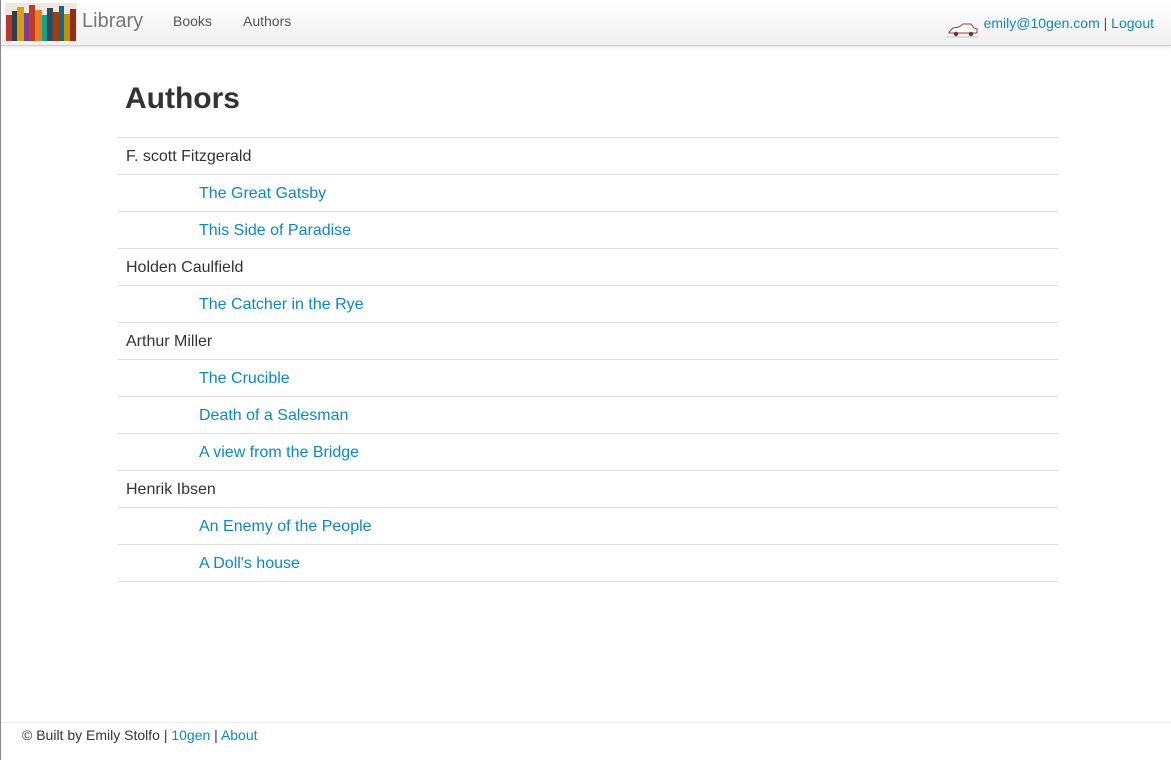 The width and height of the screenshot is (1171, 761). I want to click on footer-credit: © Built by Emily Stolfo, so click(91, 735).